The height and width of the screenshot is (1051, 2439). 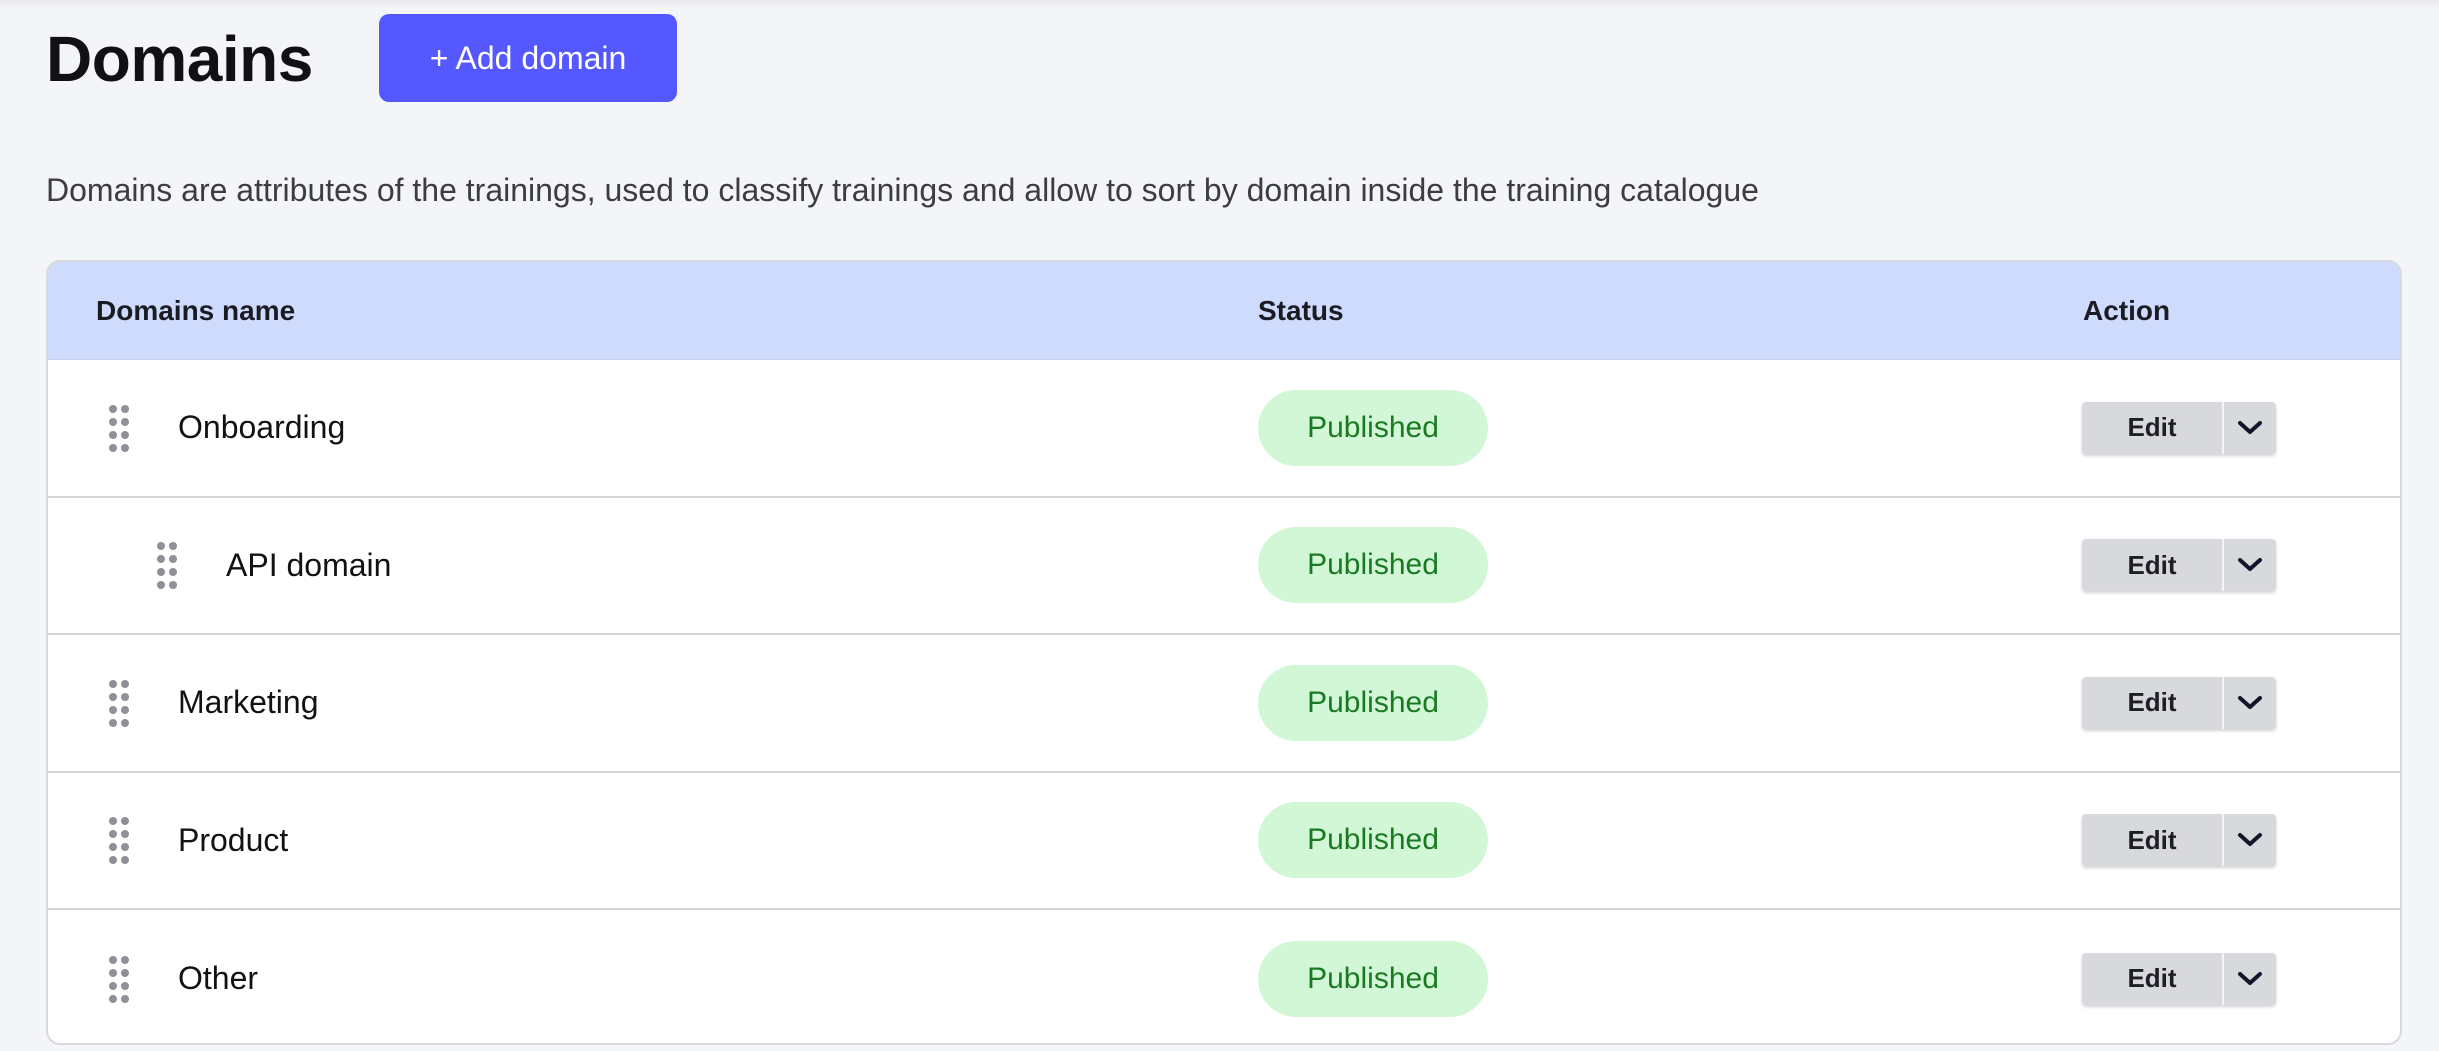 What do you see at coordinates (1224, 976) in the screenshot?
I see `table-row: Other Published Edit` at bounding box center [1224, 976].